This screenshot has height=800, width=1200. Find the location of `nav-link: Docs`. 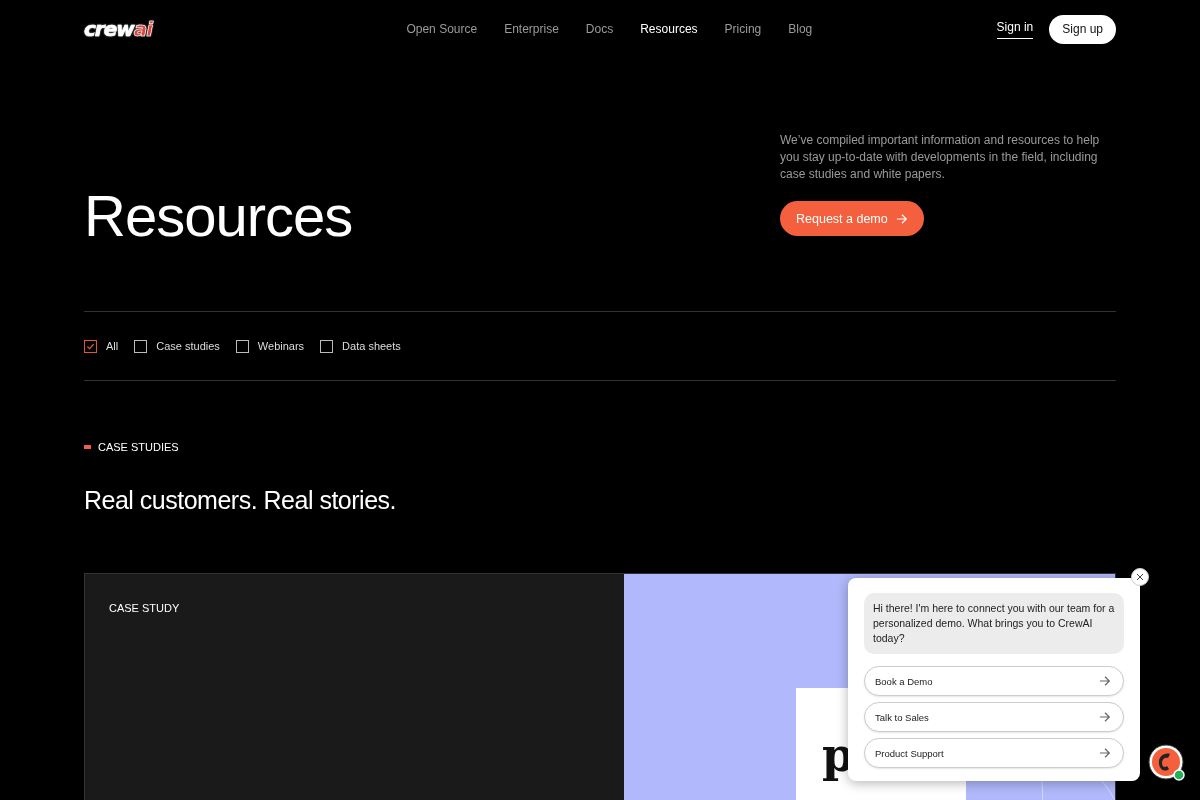

nav-link: Docs is located at coordinates (599, 29).